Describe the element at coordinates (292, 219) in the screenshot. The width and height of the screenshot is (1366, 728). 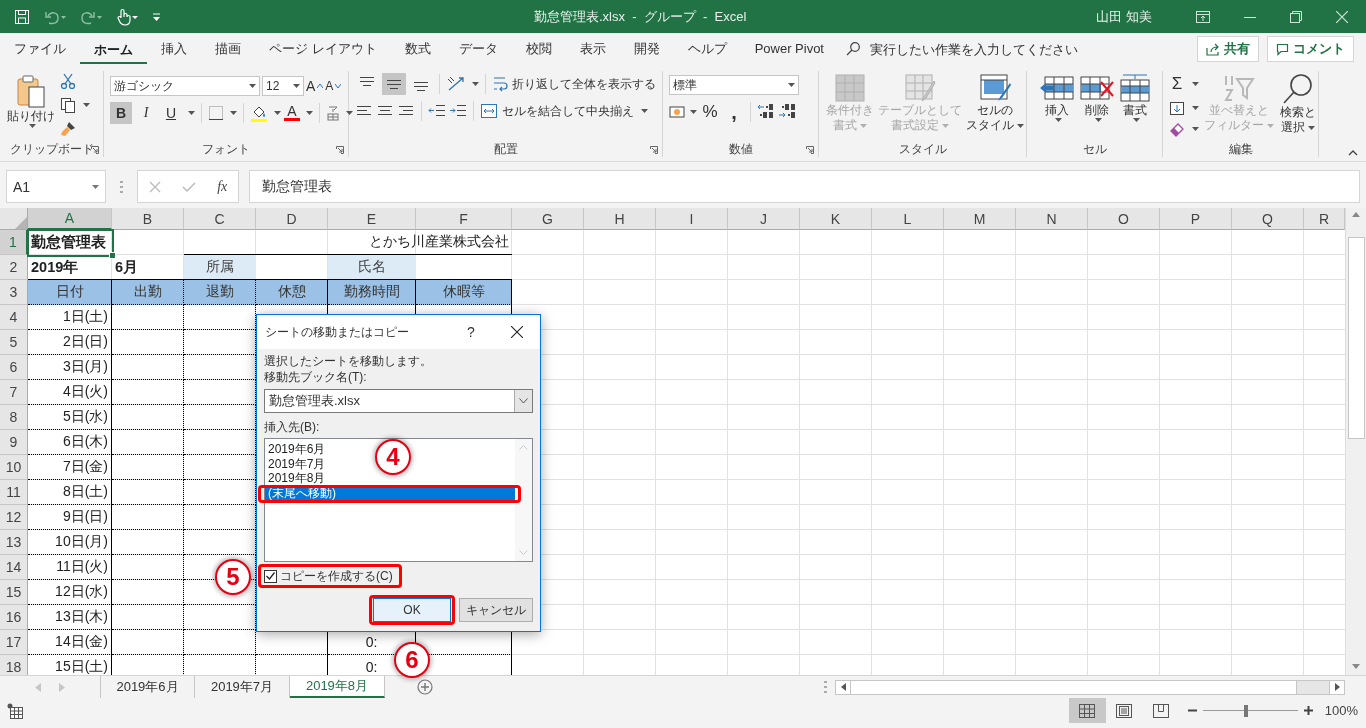
I see `column-header: D` at that location.